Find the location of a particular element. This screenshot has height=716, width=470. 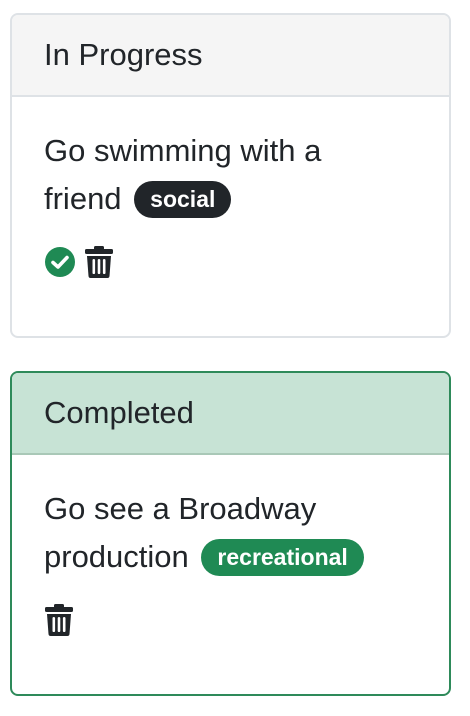

tag-badge: social is located at coordinates (183, 199).